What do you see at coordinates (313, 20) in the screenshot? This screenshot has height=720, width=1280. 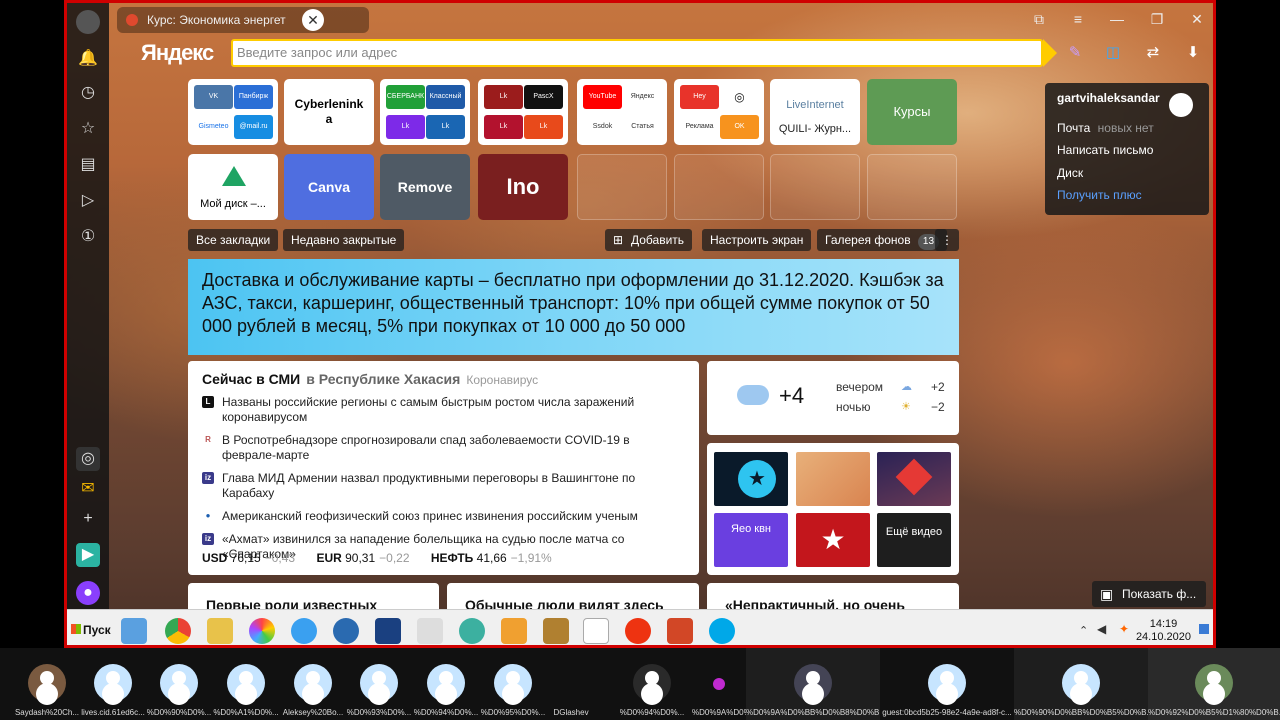 I see `tab-close-icon: ✕` at bounding box center [313, 20].